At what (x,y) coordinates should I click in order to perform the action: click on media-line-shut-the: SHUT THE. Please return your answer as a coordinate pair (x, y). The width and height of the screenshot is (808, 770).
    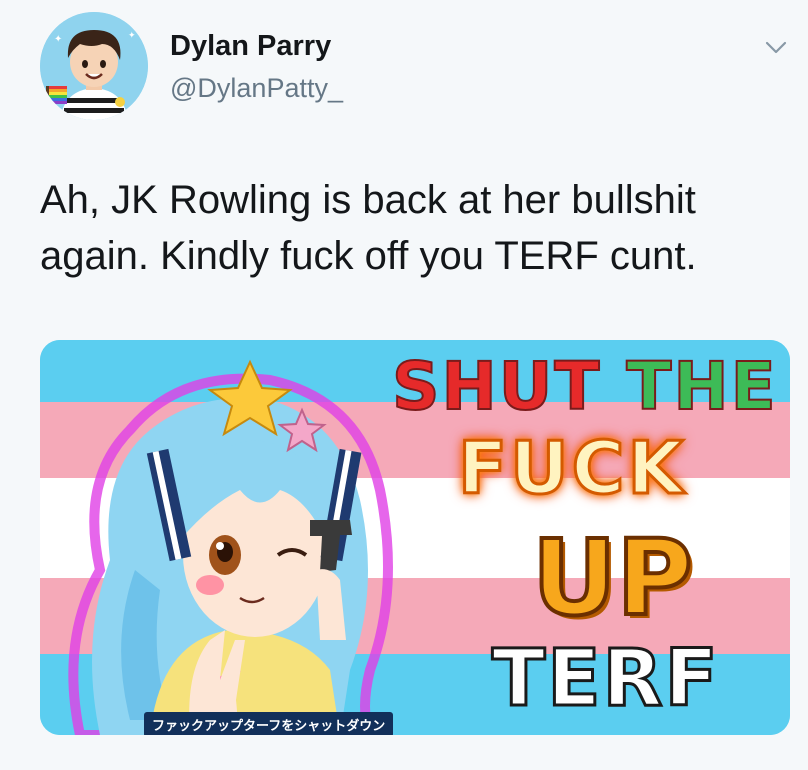
    Looking at the image, I should click on (584, 387).